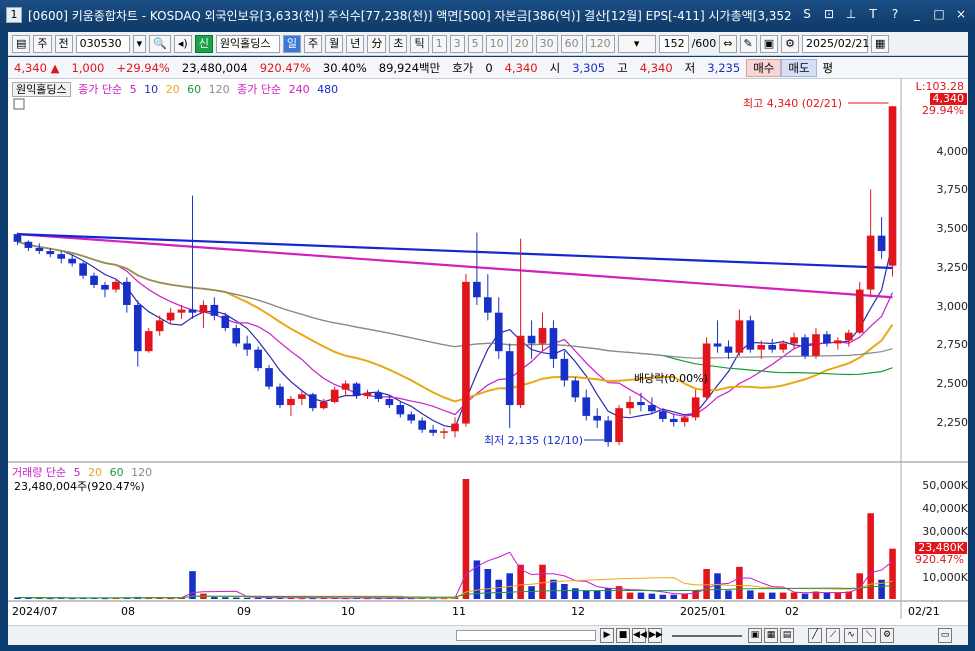  I want to click on x-right-label: 02/21, so click(924, 611).